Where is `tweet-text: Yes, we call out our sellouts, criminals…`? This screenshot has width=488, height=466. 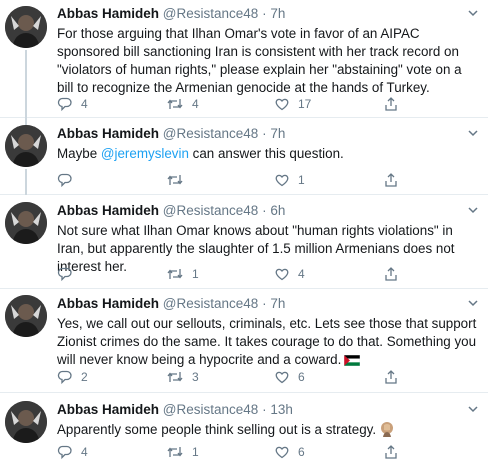
tweet-text: Yes, we call out our sellouts, criminals… is located at coordinates (268, 342).